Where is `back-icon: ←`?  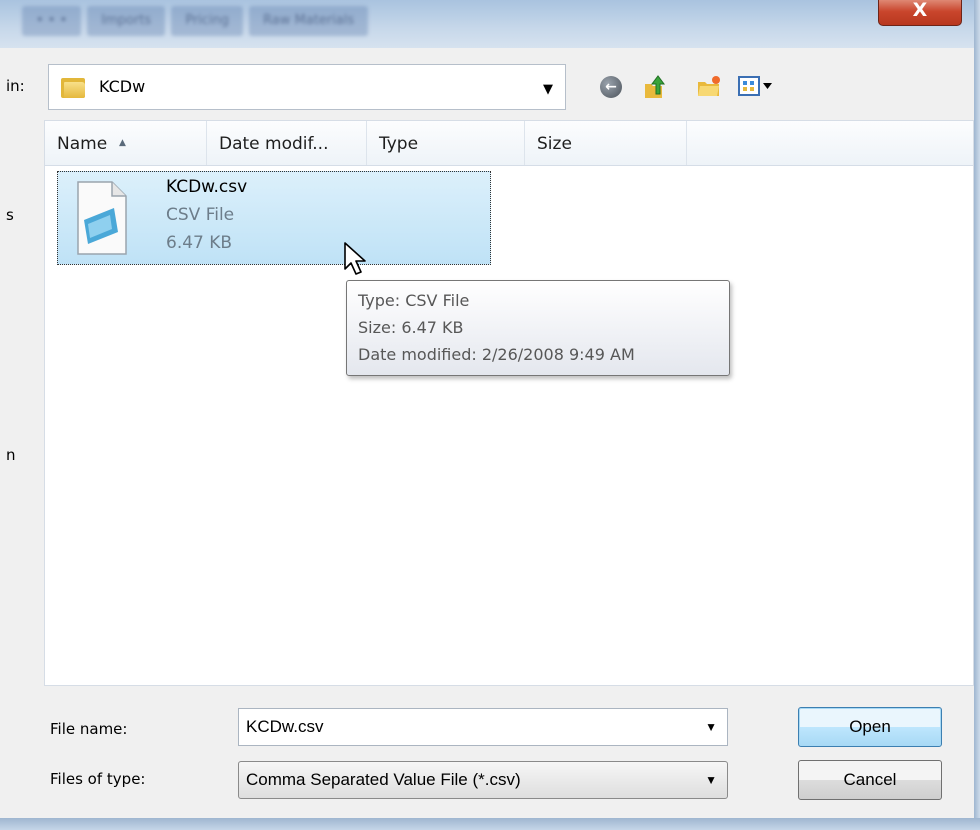 back-icon: ← is located at coordinates (611, 87).